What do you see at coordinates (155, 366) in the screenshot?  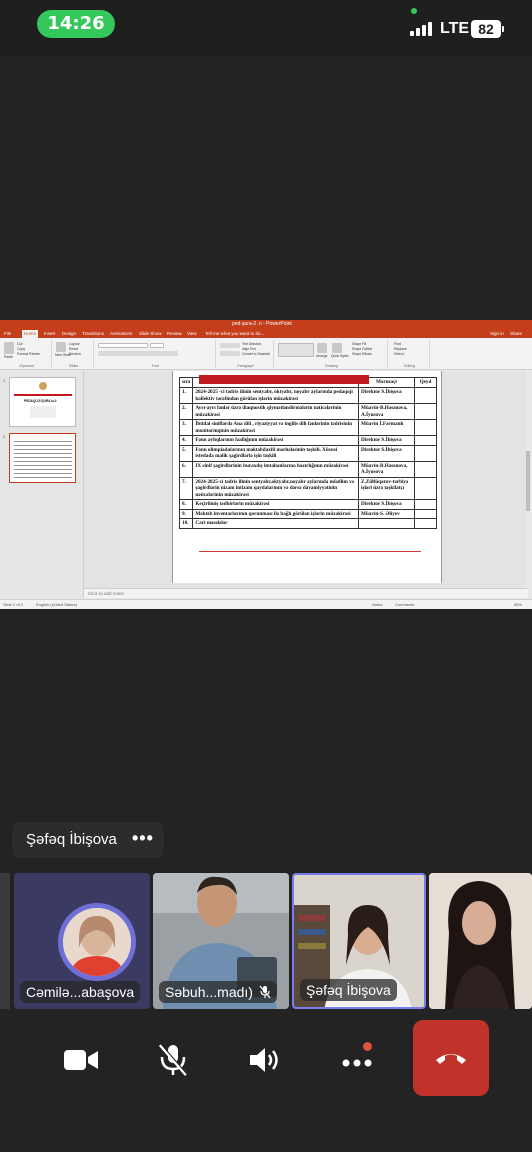 I see `group-label-font: Font` at bounding box center [155, 366].